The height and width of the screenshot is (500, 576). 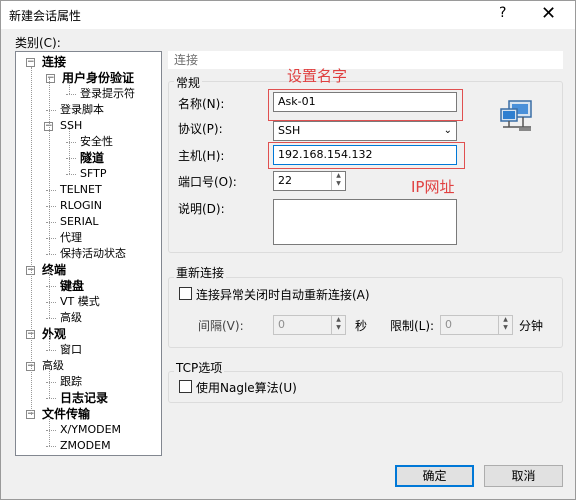 I want to click on tree-item: 登录提示符, so click(x=107, y=94).